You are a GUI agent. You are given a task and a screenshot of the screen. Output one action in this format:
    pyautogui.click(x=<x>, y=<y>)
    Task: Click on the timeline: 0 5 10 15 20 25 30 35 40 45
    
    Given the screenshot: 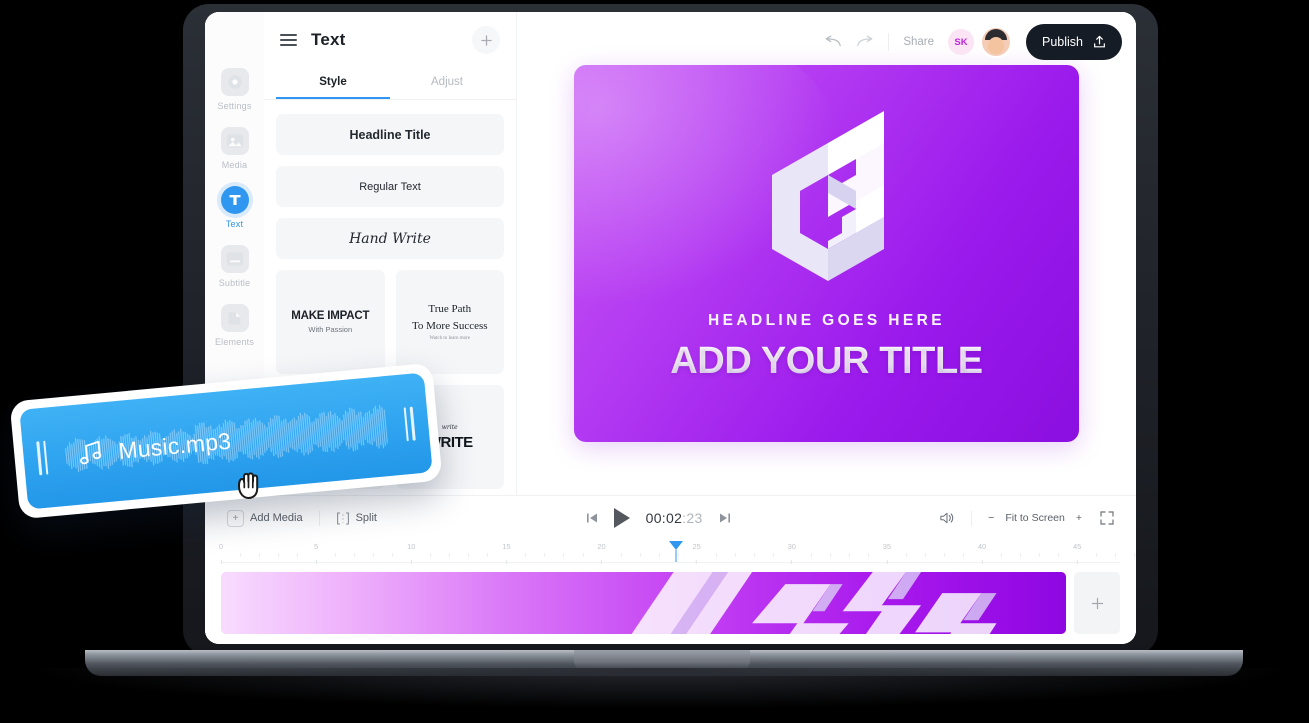 What is the action you would take?
    pyautogui.click(x=670, y=592)
    